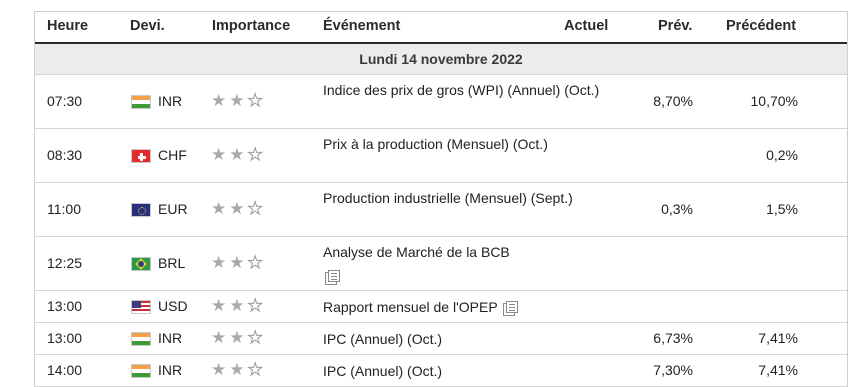  What do you see at coordinates (141, 156) in the screenshot?
I see `switzerland-flag-icon` at bounding box center [141, 156].